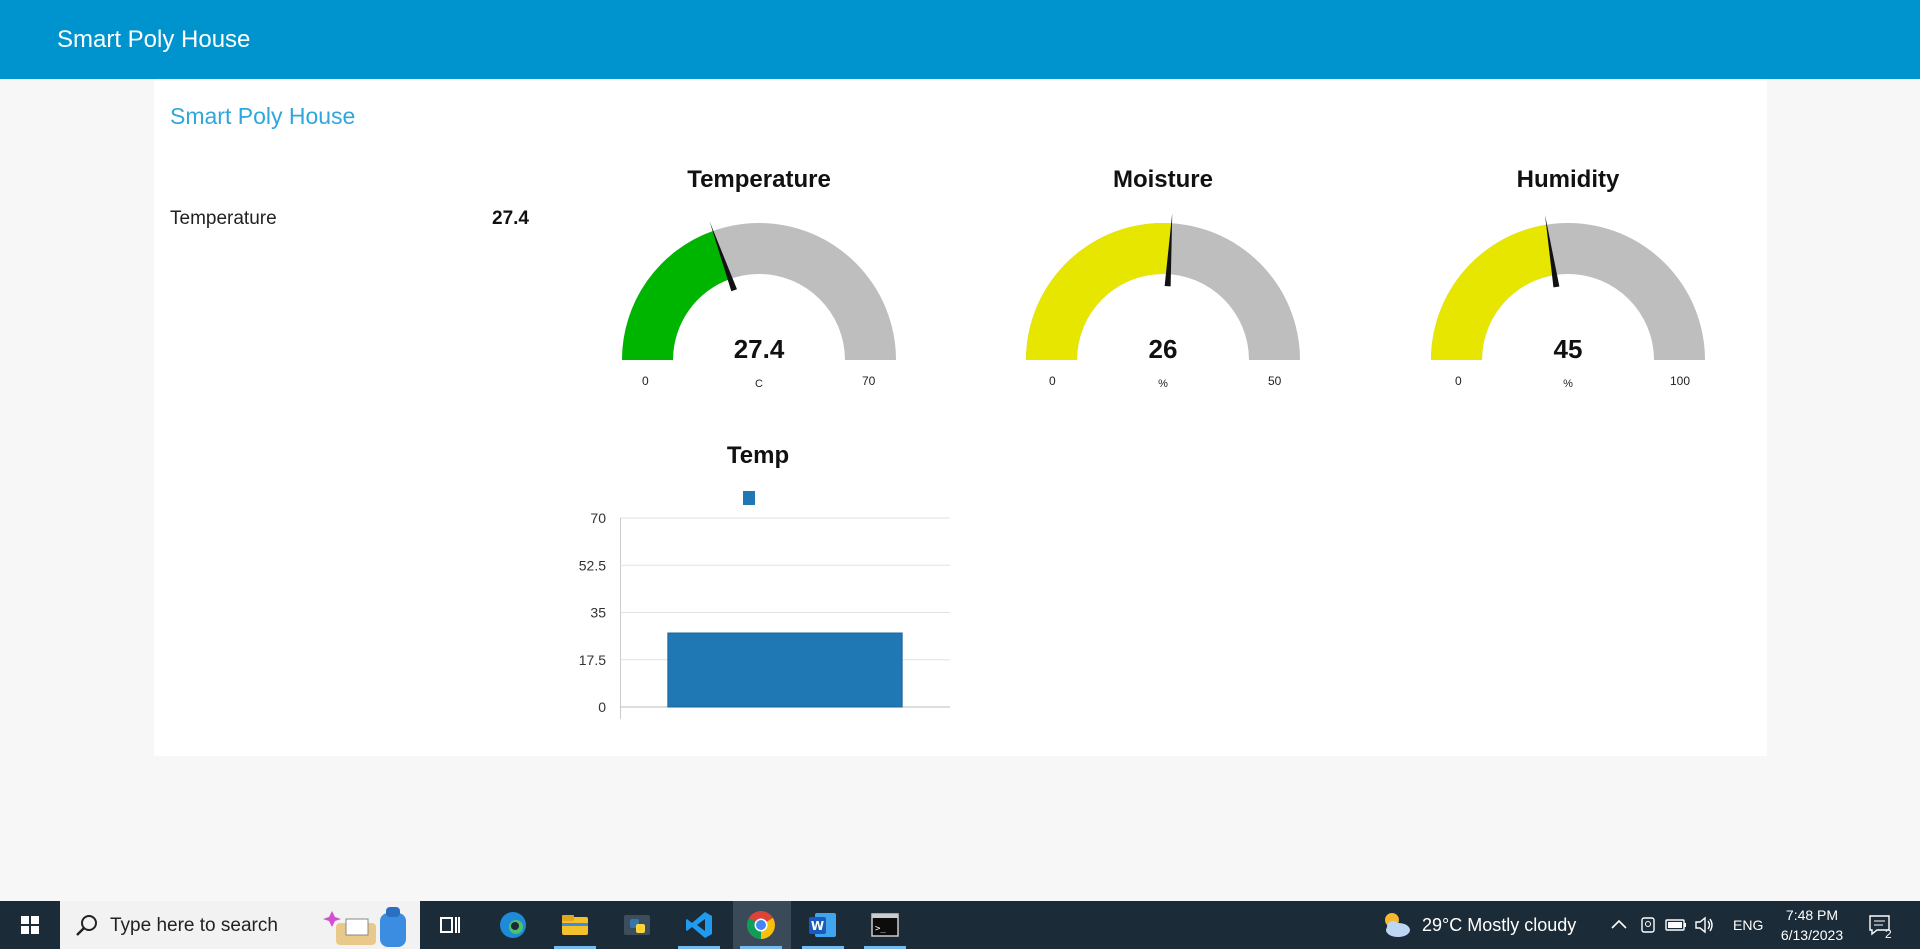 The height and width of the screenshot is (949, 1920). Describe the element at coordinates (1680, 381) in the screenshot. I see `gauge-max: 100` at that location.